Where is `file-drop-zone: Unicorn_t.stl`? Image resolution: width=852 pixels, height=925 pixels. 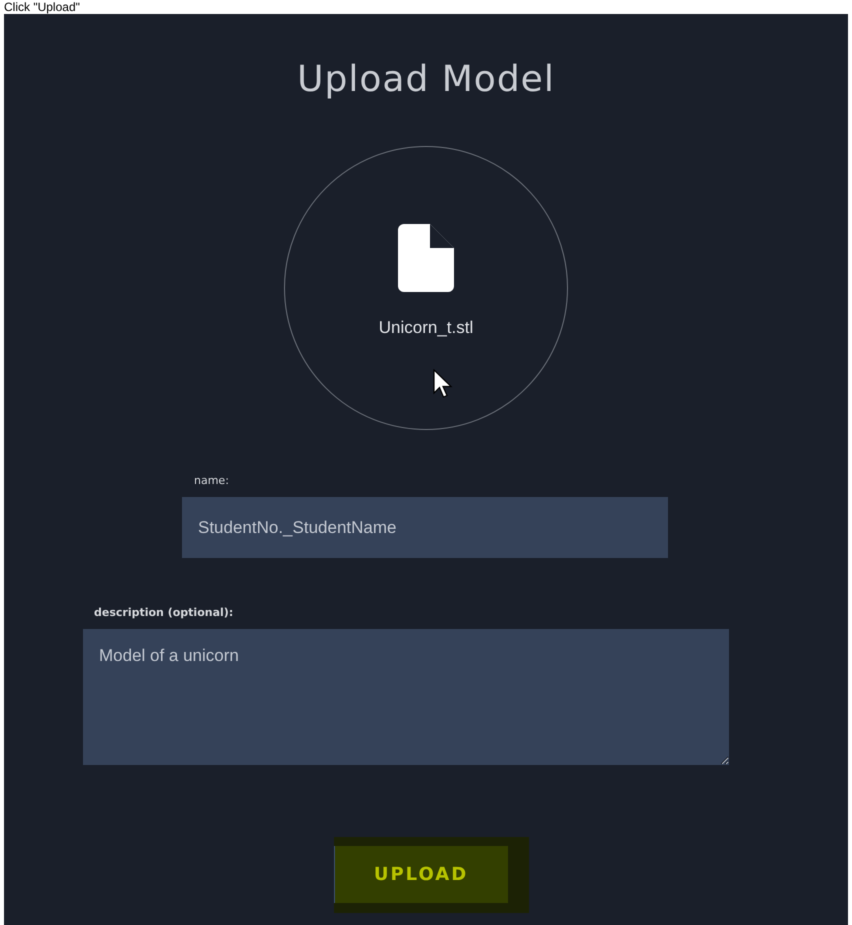 file-drop-zone: Unicorn_t.stl is located at coordinates (426, 288).